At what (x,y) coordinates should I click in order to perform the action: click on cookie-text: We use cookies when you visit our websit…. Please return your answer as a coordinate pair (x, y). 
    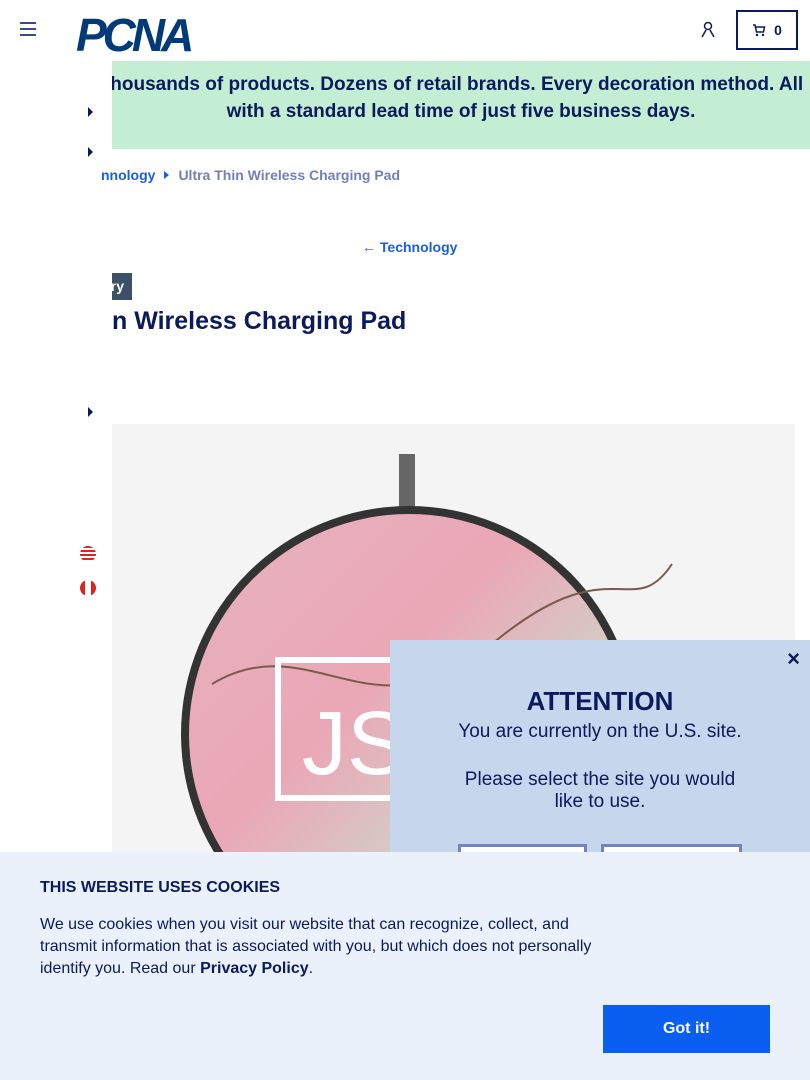
    Looking at the image, I should click on (325, 947).